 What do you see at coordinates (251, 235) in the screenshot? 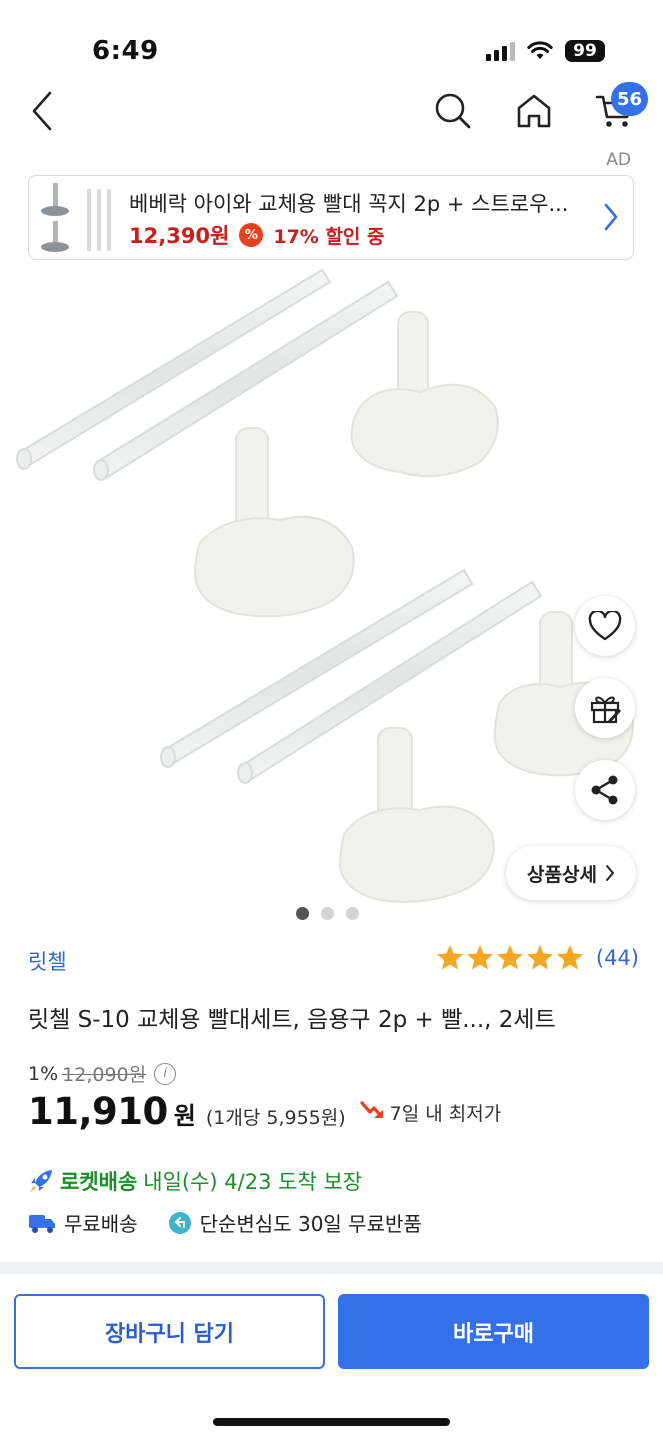
I see `discount-icon: %` at bounding box center [251, 235].